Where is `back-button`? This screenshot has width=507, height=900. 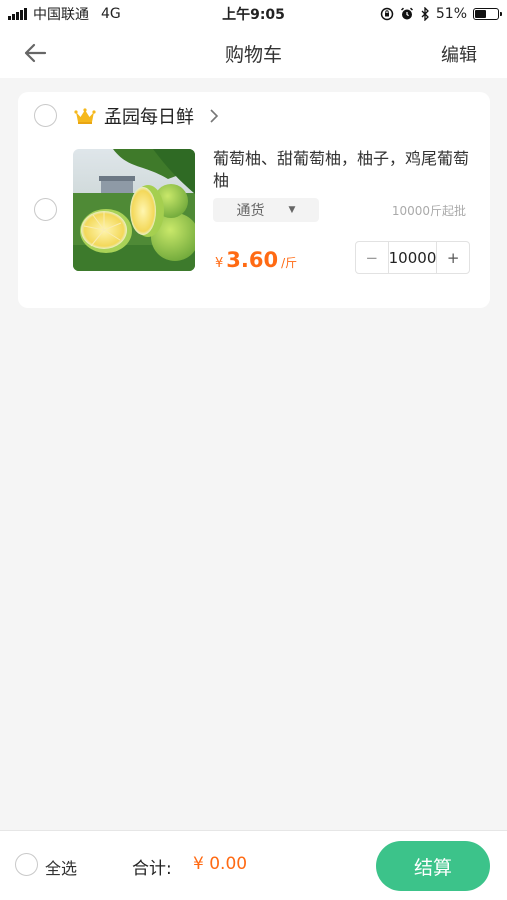
back-button is located at coordinates (35, 53).